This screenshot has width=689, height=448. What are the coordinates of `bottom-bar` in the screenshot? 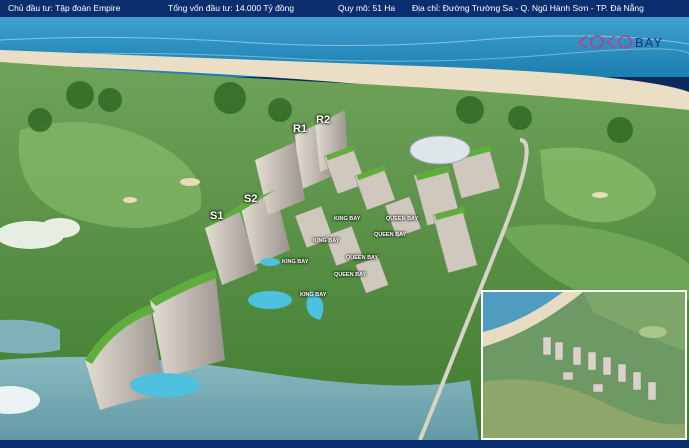 It's located at (344, 444).